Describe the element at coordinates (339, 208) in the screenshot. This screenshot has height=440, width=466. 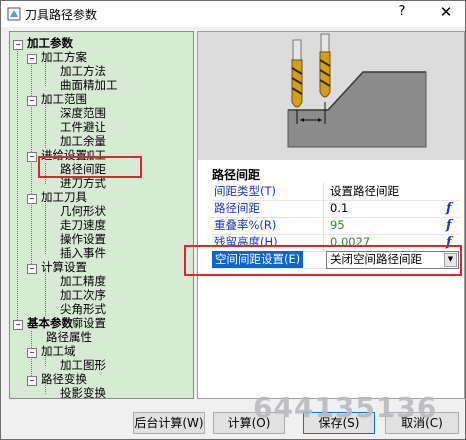
I see `property-value: 0.1` at that location.